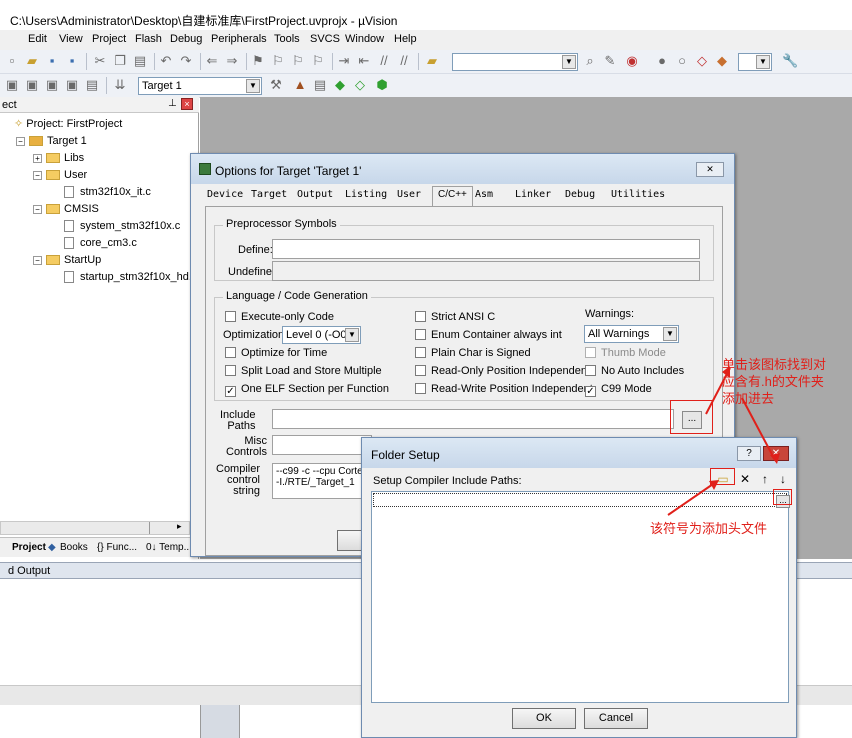 The height and width of the screenshot is (738, 852). I want to click on prev-bookmark-icon: ⚐, so click(278, 61).